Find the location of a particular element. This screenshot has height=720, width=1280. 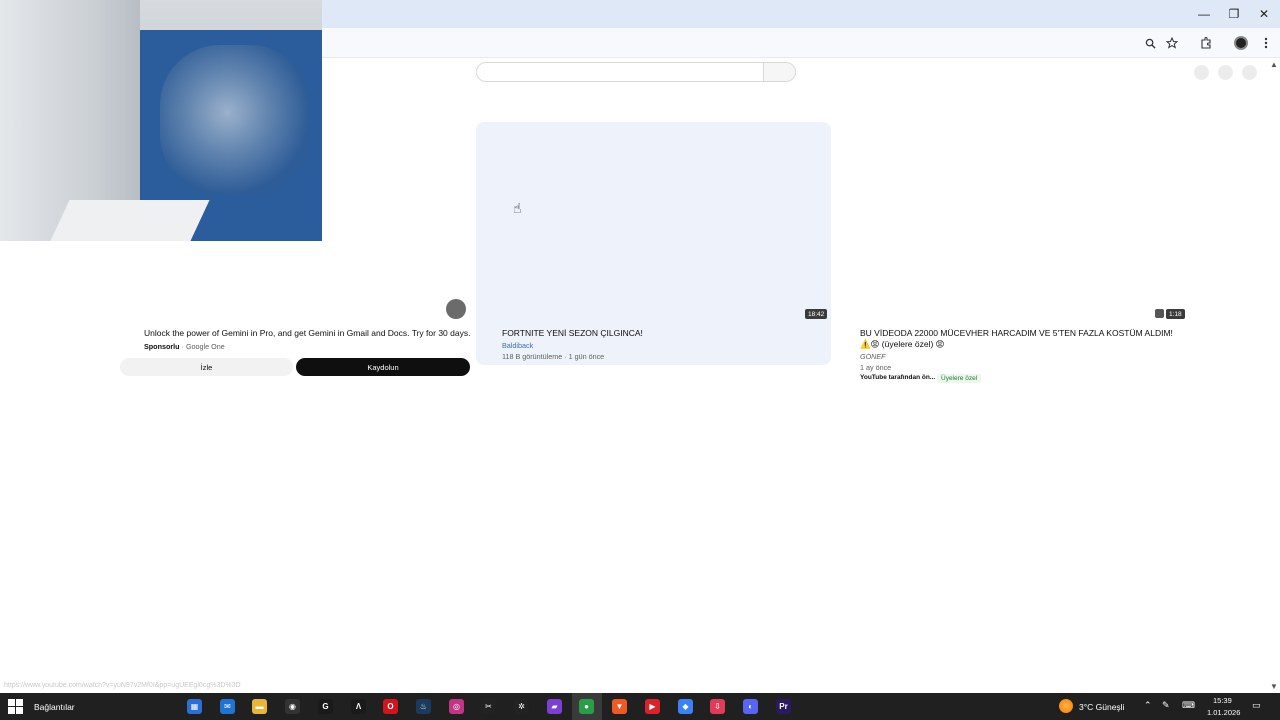

notes-icon: ▰ is located at coordinates (554, 706).